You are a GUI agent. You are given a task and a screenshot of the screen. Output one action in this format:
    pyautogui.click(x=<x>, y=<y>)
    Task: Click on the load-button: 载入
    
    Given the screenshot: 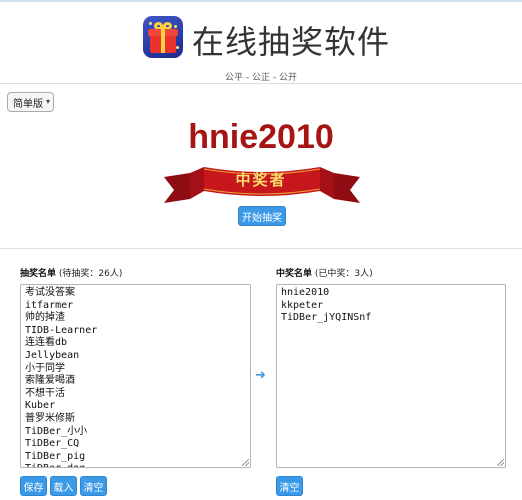 What is the action you would take?
    pyautogui.click(x=63, y=486)
    